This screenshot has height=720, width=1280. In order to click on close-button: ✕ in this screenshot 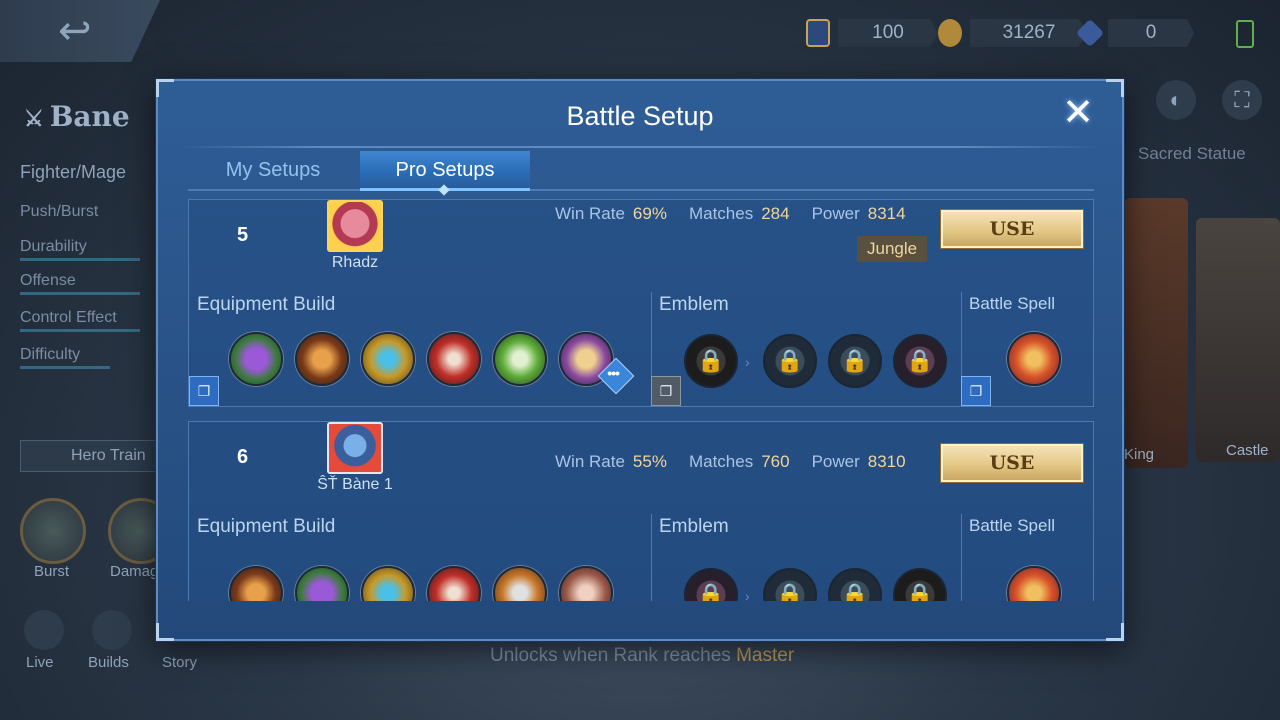, I will do `click(1078, 113)`.